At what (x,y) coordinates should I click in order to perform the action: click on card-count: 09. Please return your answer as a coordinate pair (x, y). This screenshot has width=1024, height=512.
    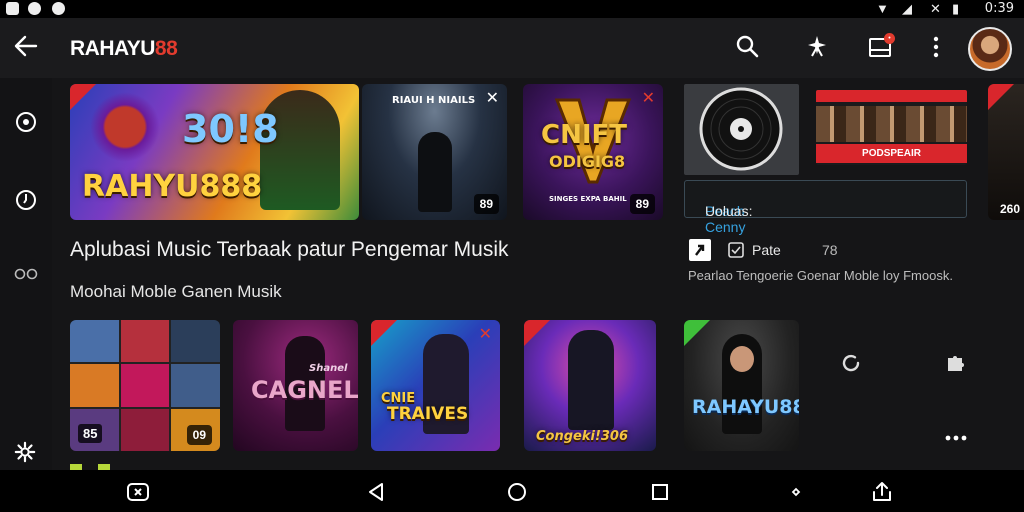
    Looking at the image, I should click on (199, 435).